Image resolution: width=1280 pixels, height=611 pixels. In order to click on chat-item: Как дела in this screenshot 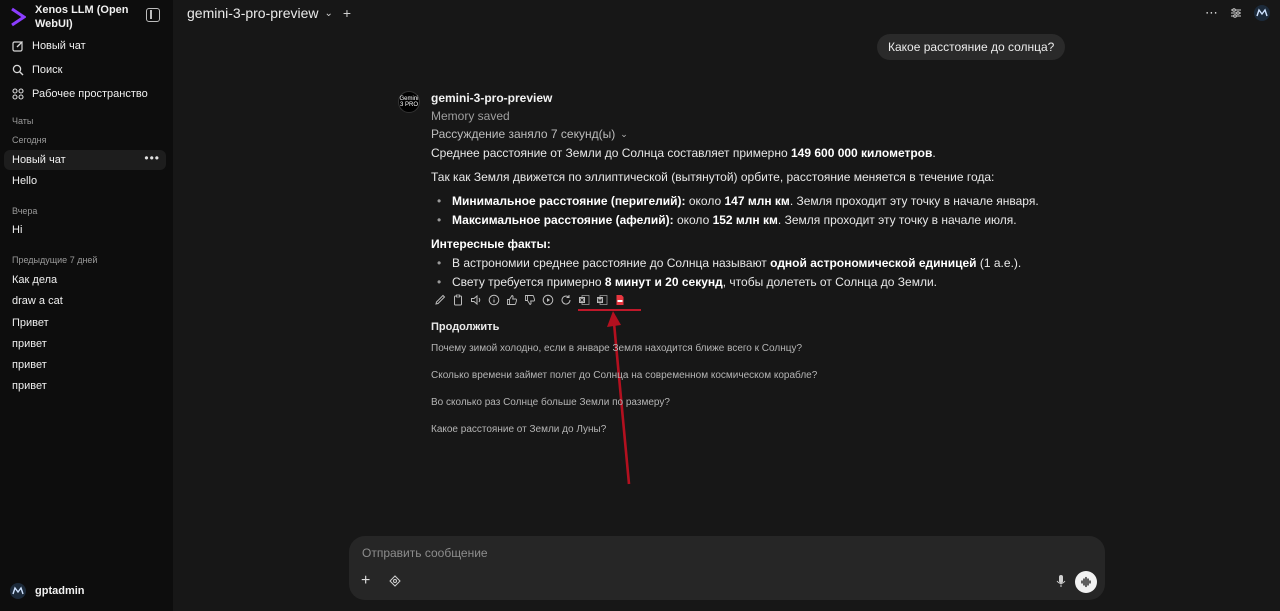, I will do `click(85, 280)`.